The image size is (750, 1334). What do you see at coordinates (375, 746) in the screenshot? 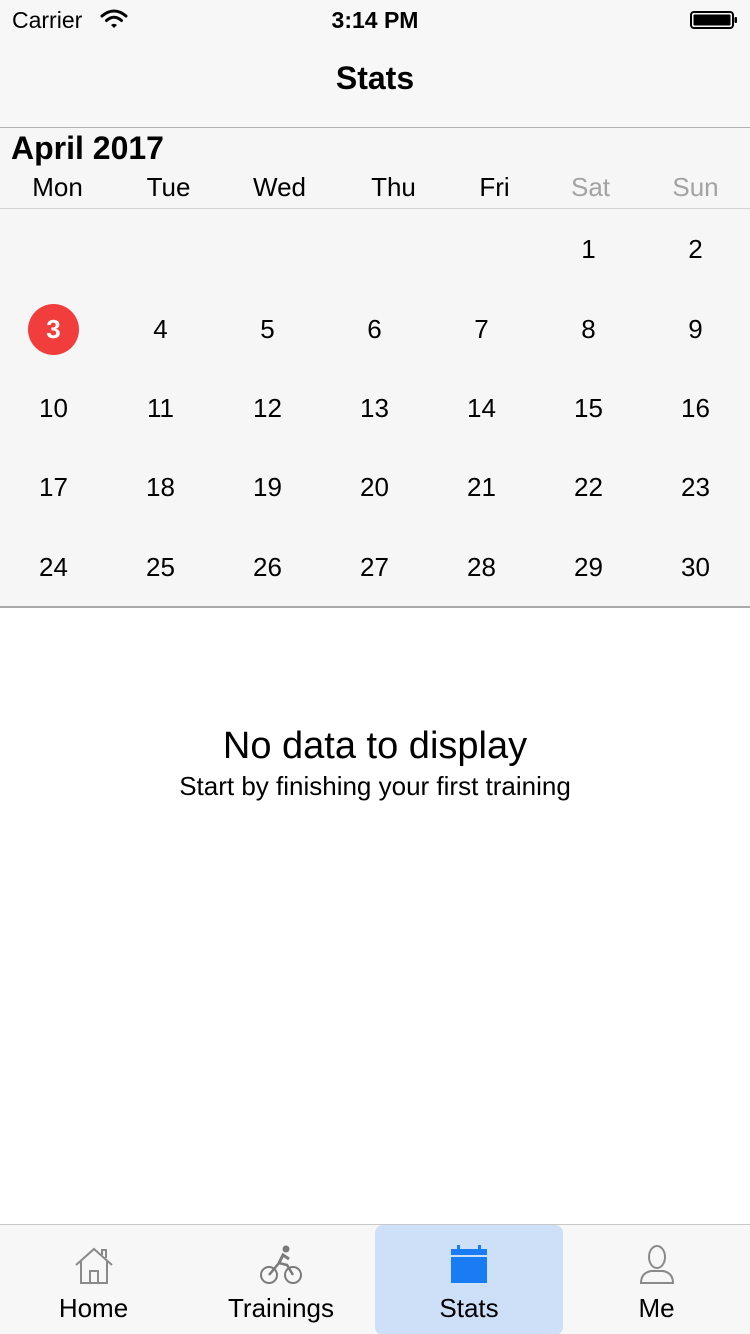
I see `empty-state-title: No data to display` at bounding box center [375, 746].